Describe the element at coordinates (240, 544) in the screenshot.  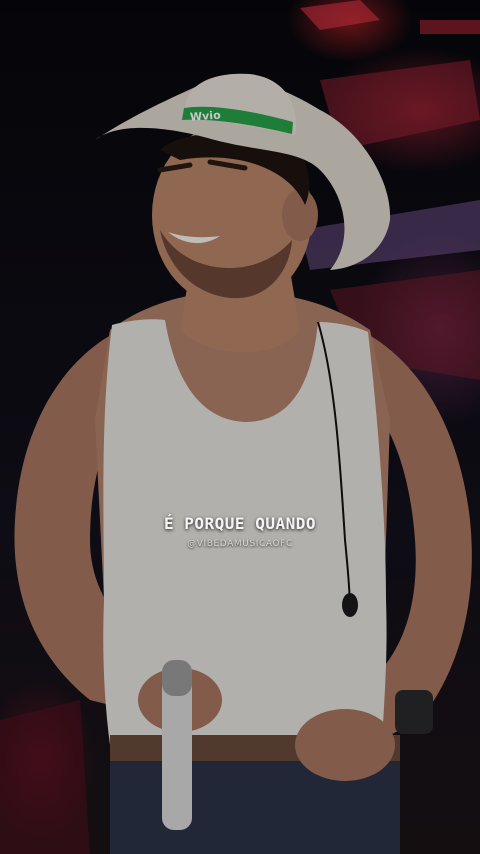
I see `channel-handle: @VIBEDAMUSICAOFC` at that location.